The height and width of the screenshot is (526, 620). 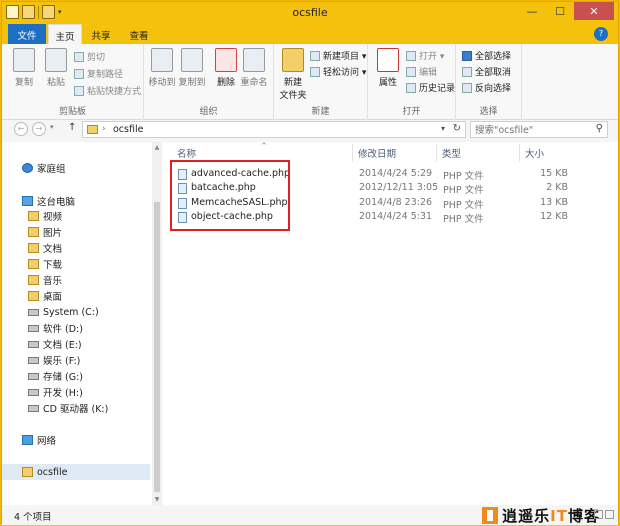 What do you see at coordinates (56, 68) in the screenshot?
I see `paste-button: 粘贴` at bounding box center [56, 68].